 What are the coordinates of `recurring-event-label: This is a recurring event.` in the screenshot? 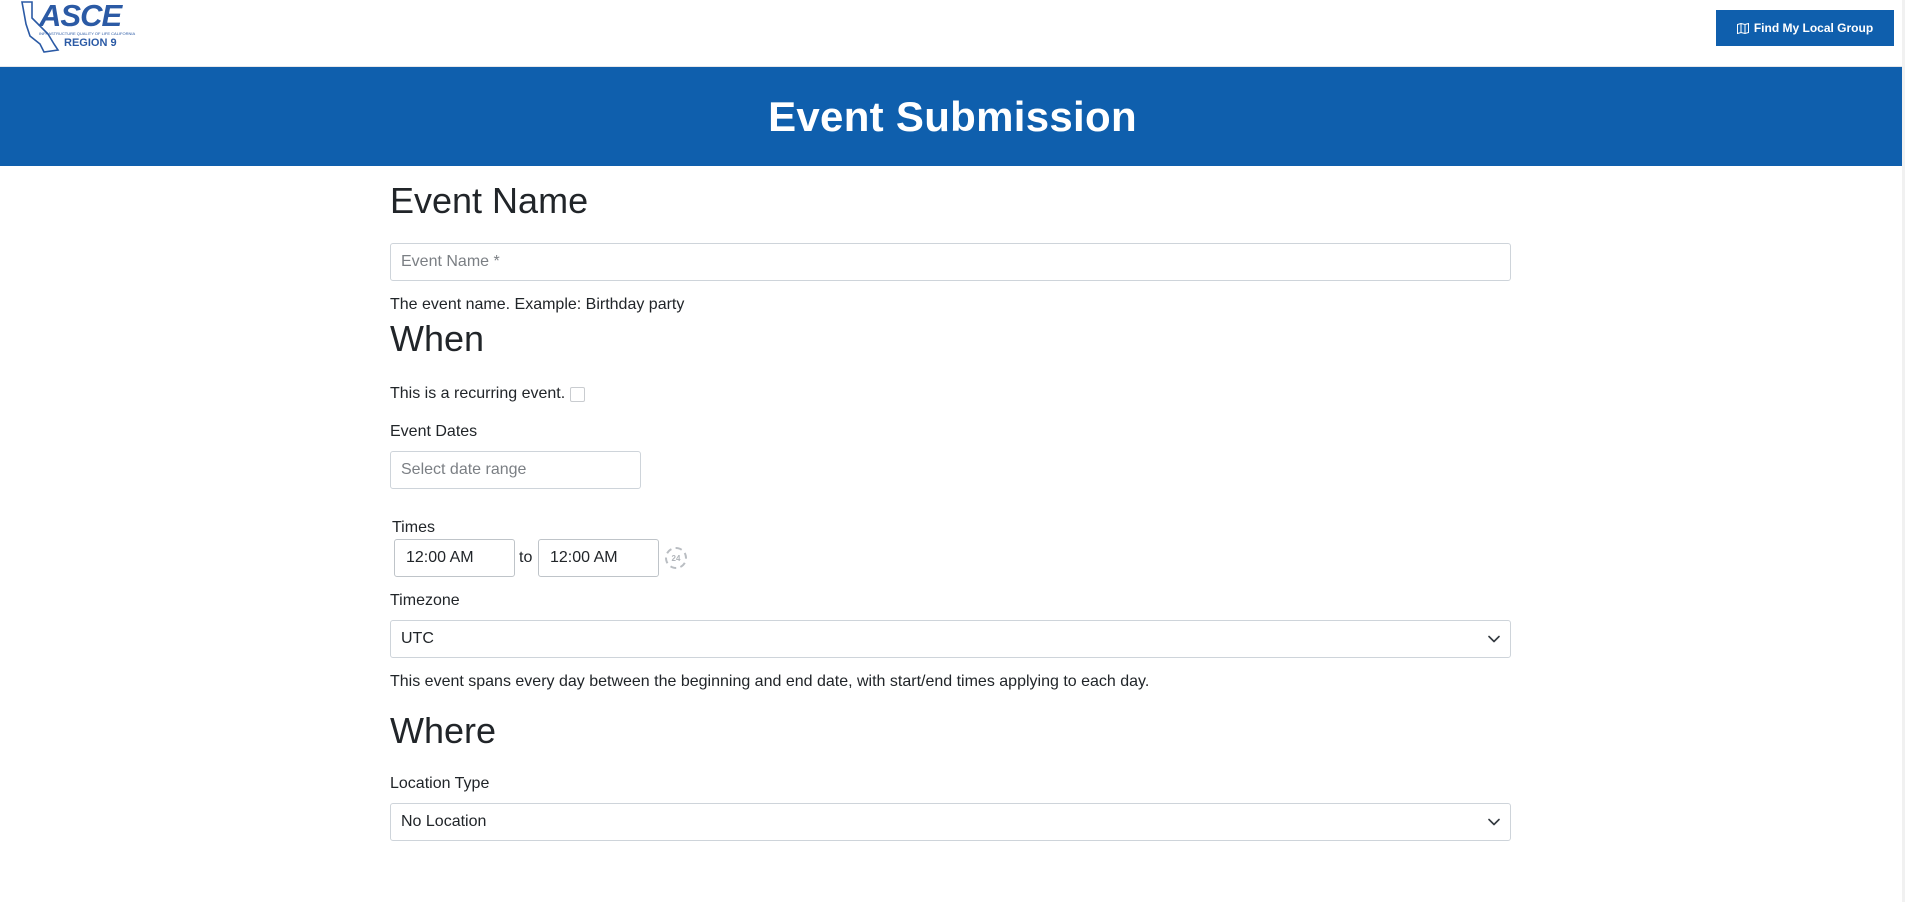 It's located at (478, 393).